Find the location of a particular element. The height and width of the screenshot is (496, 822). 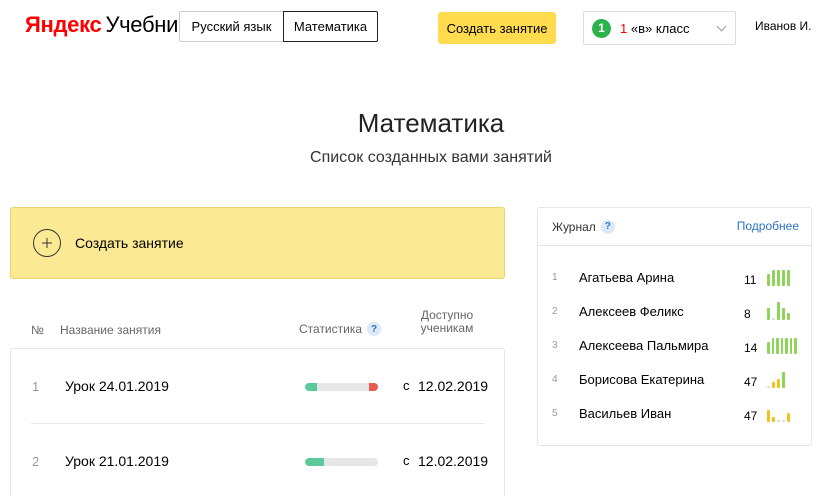

journal-more-link: Подробнее is located at coordinates (768, 226).